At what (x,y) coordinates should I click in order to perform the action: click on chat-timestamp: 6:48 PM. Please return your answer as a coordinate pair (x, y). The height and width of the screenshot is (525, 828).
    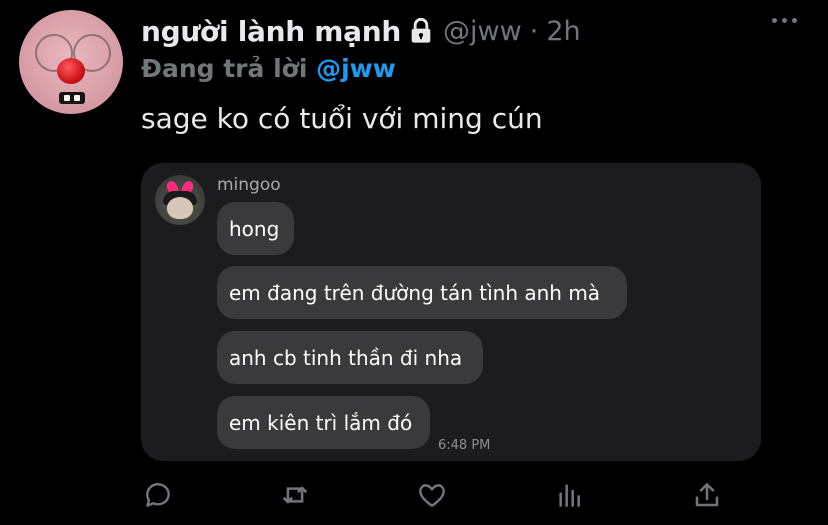
    Looking at the image, I should click on (464, 445).